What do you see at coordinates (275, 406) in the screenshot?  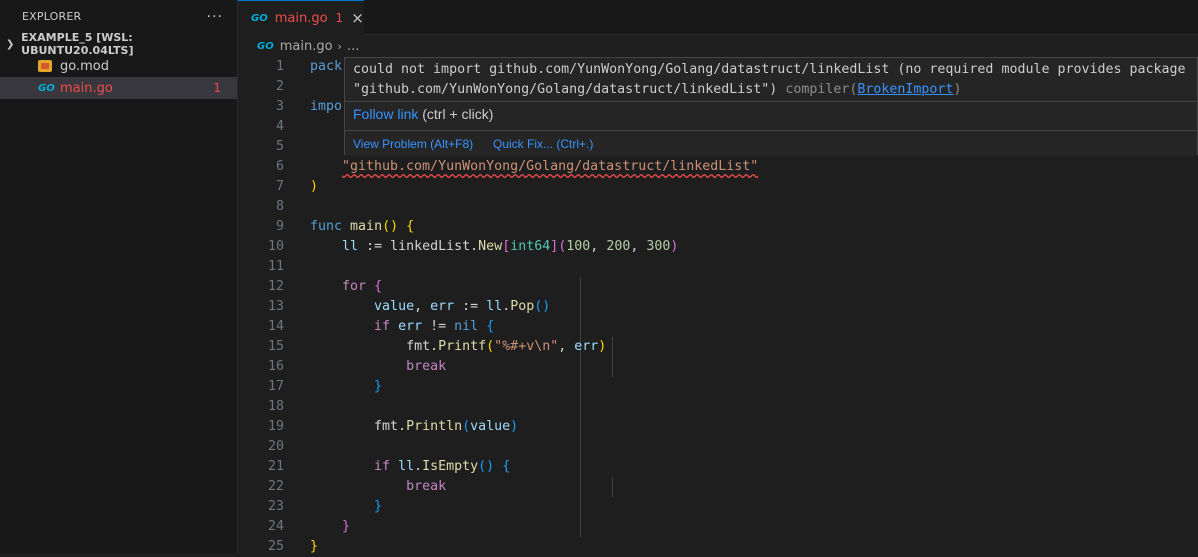 I see `line-number: 18` at bounding box center [275, 406].